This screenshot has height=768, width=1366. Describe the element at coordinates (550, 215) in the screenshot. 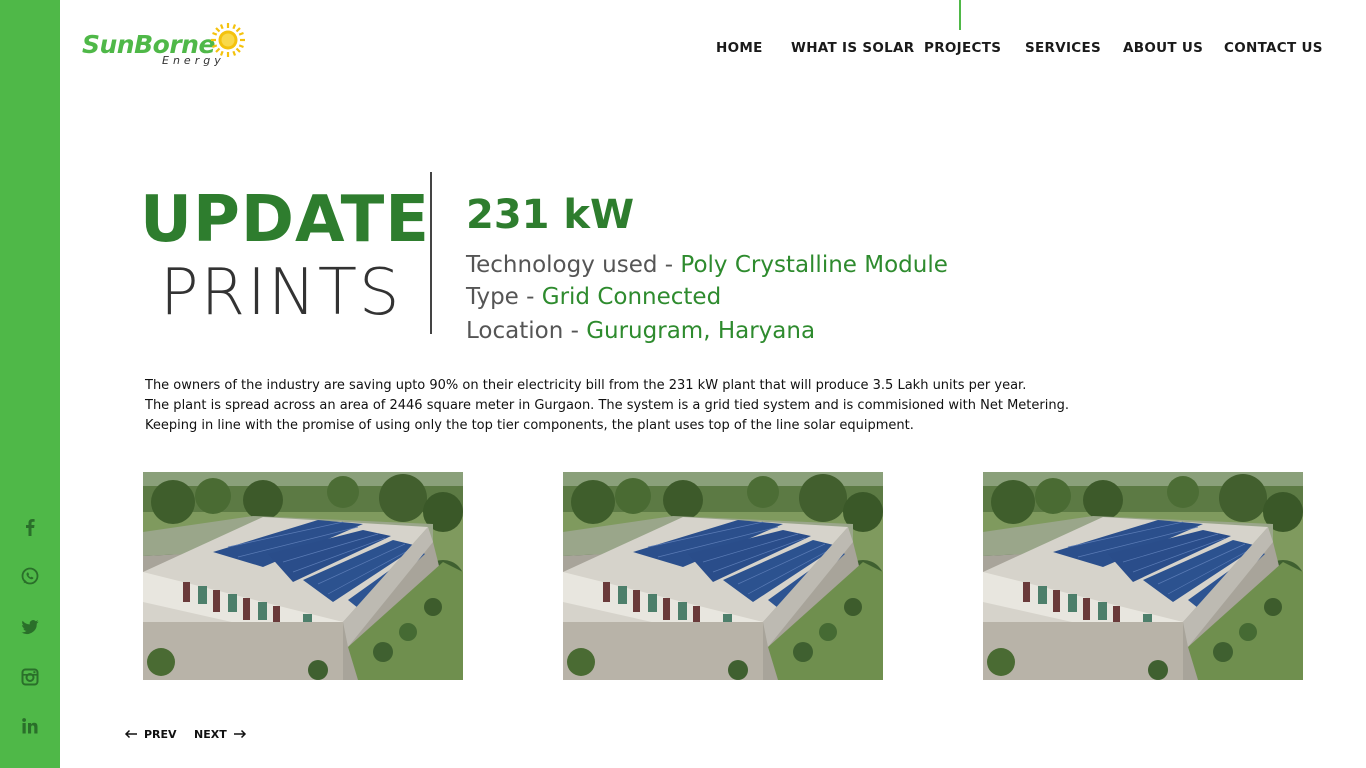

I see `project-capacity: 231 kW` at that location.